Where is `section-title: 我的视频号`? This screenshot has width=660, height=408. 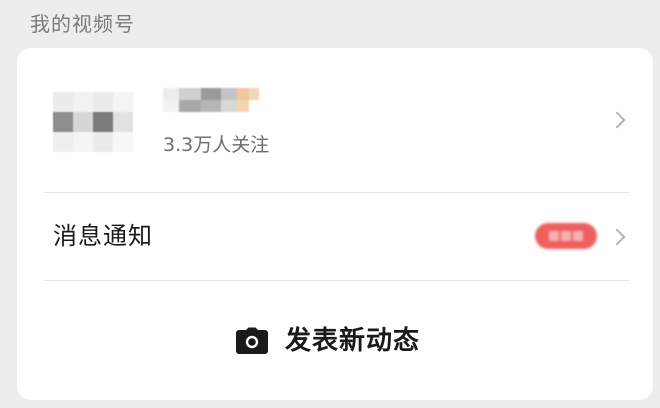 section-title: 我的视频号 is located at coordinates (82, 24).